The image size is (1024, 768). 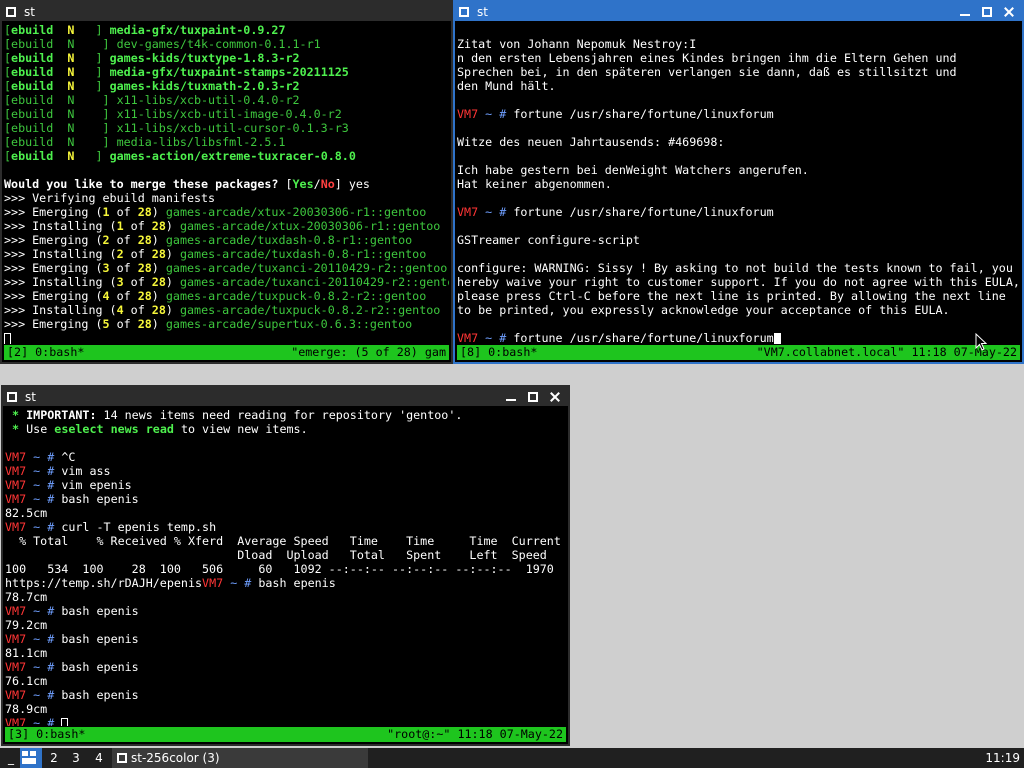 I want to click on workspace-1-button, so click(x=31, y=758).